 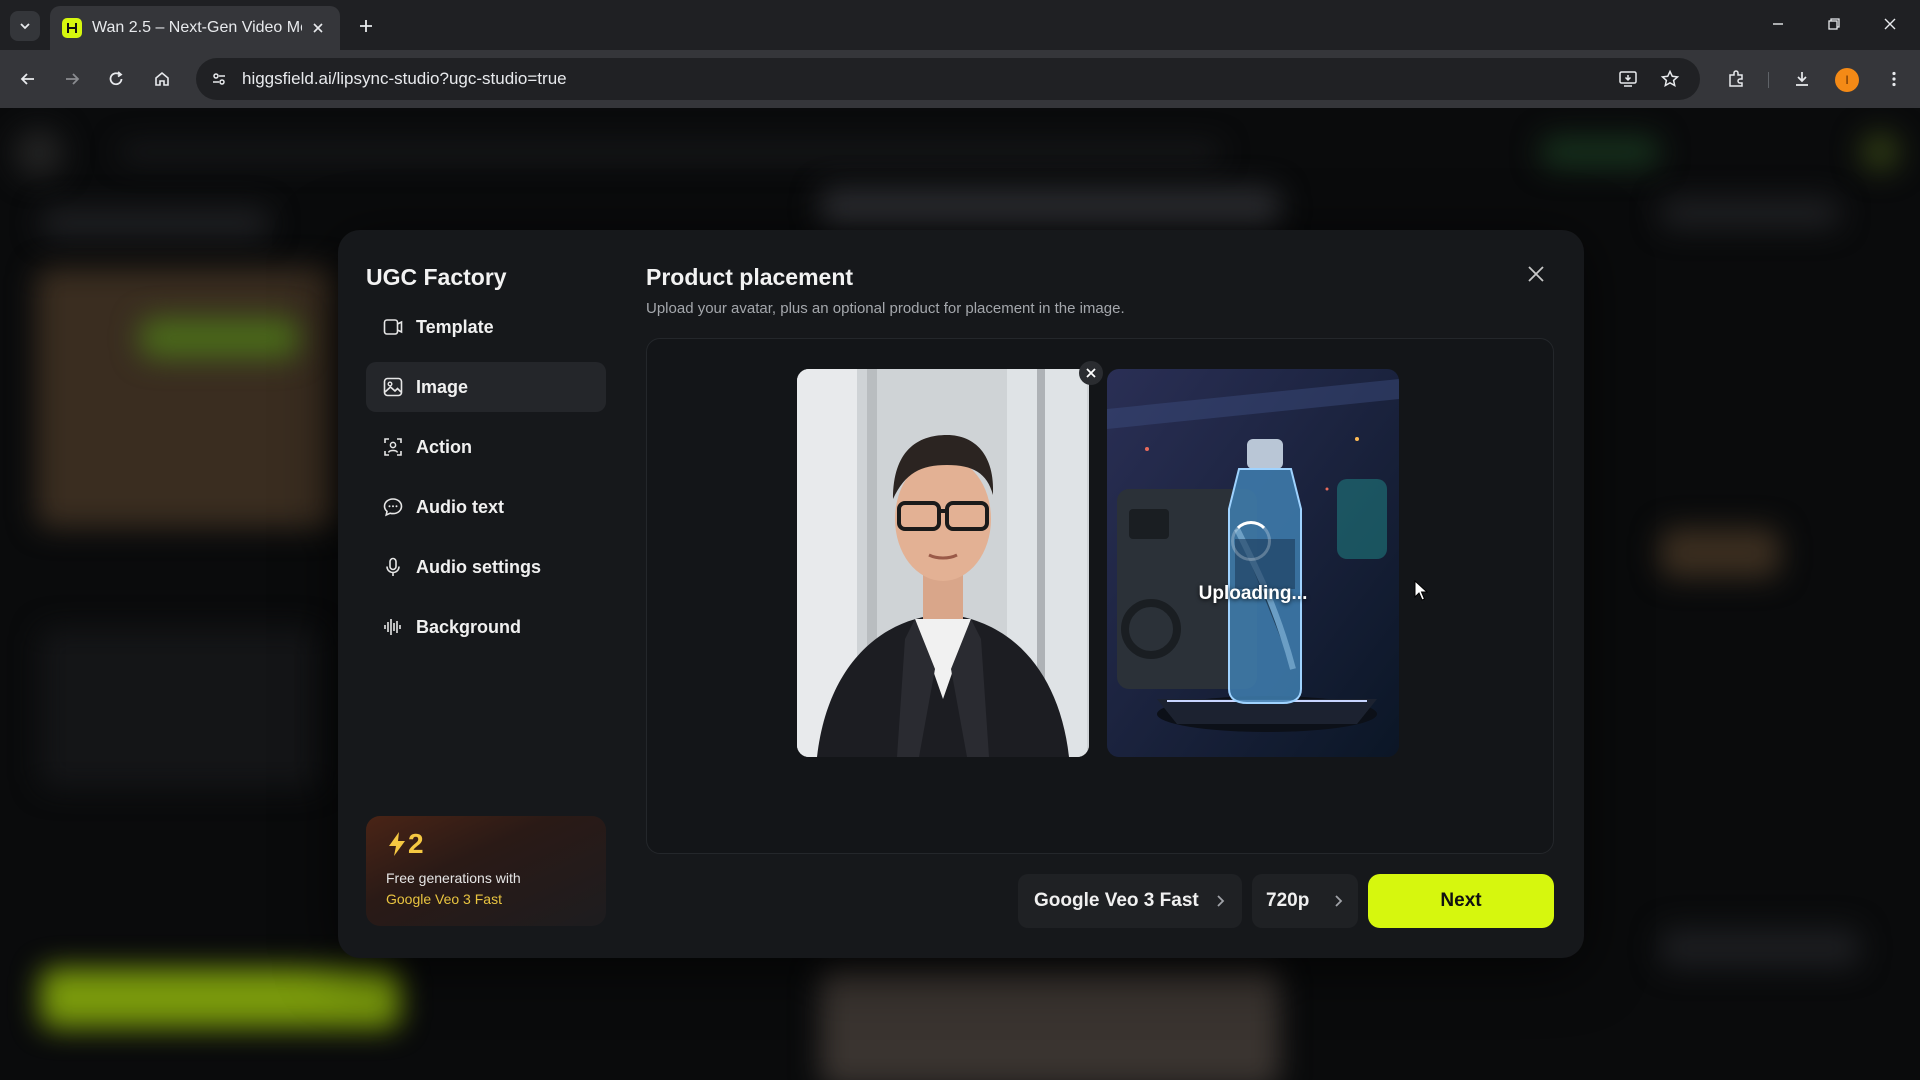 I want to click on upload-spinner, so click(x=1251, y=541).